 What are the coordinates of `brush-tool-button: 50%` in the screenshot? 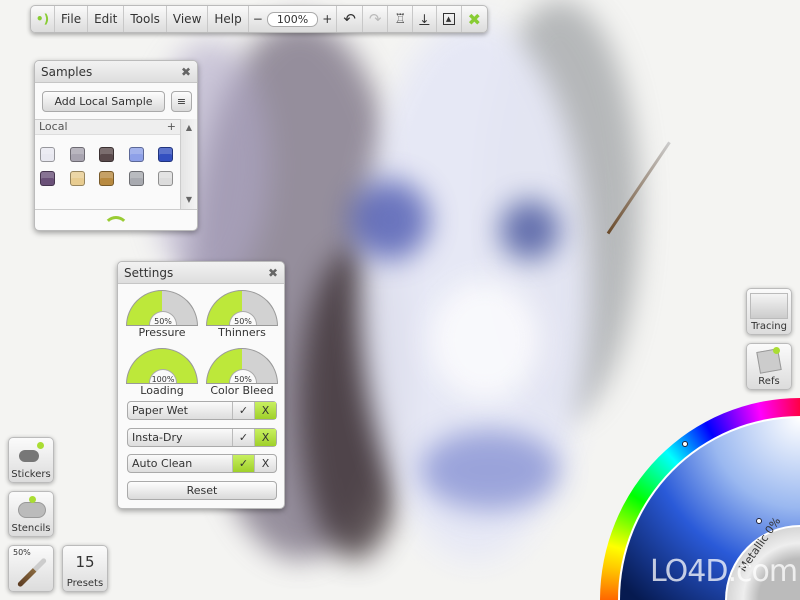 It's located at (31, 568).